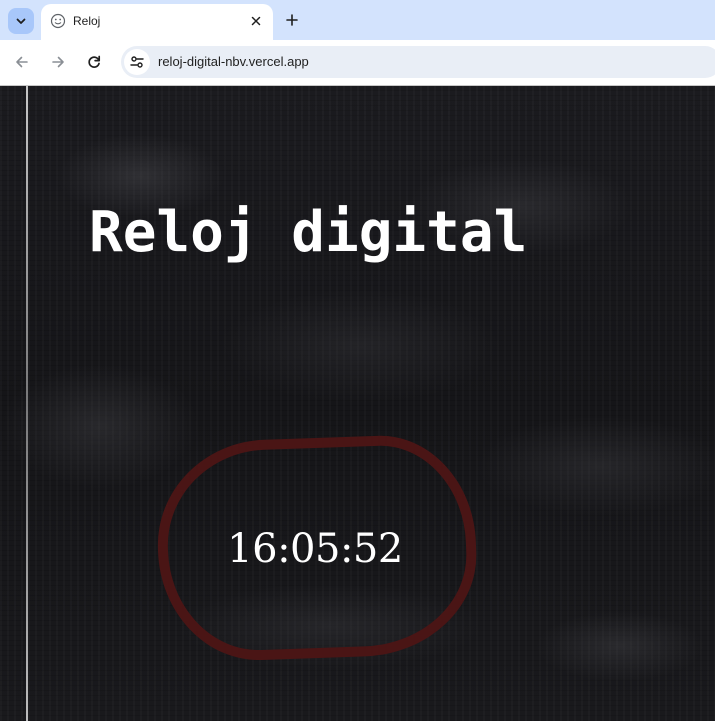 Image resolution: width=715 pixels, height=721 pixels. I want to click on new-tab-button, so click(292, 20).